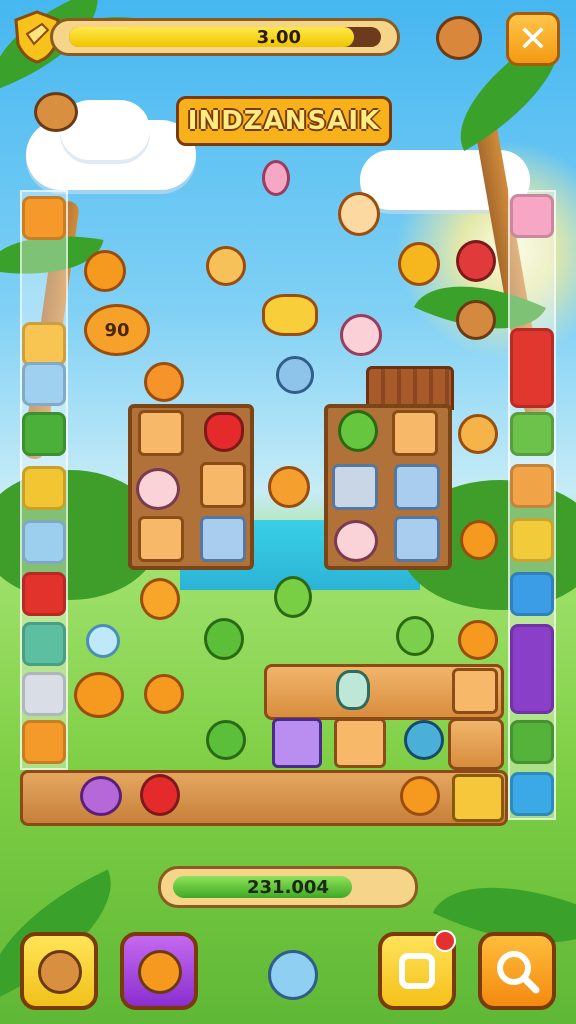 Image resolution: width=576 pixels, height=1024 pixels. Describe the element at coordinates (44, 218) in the screenshot. I see `orange-block-tile` at that location.